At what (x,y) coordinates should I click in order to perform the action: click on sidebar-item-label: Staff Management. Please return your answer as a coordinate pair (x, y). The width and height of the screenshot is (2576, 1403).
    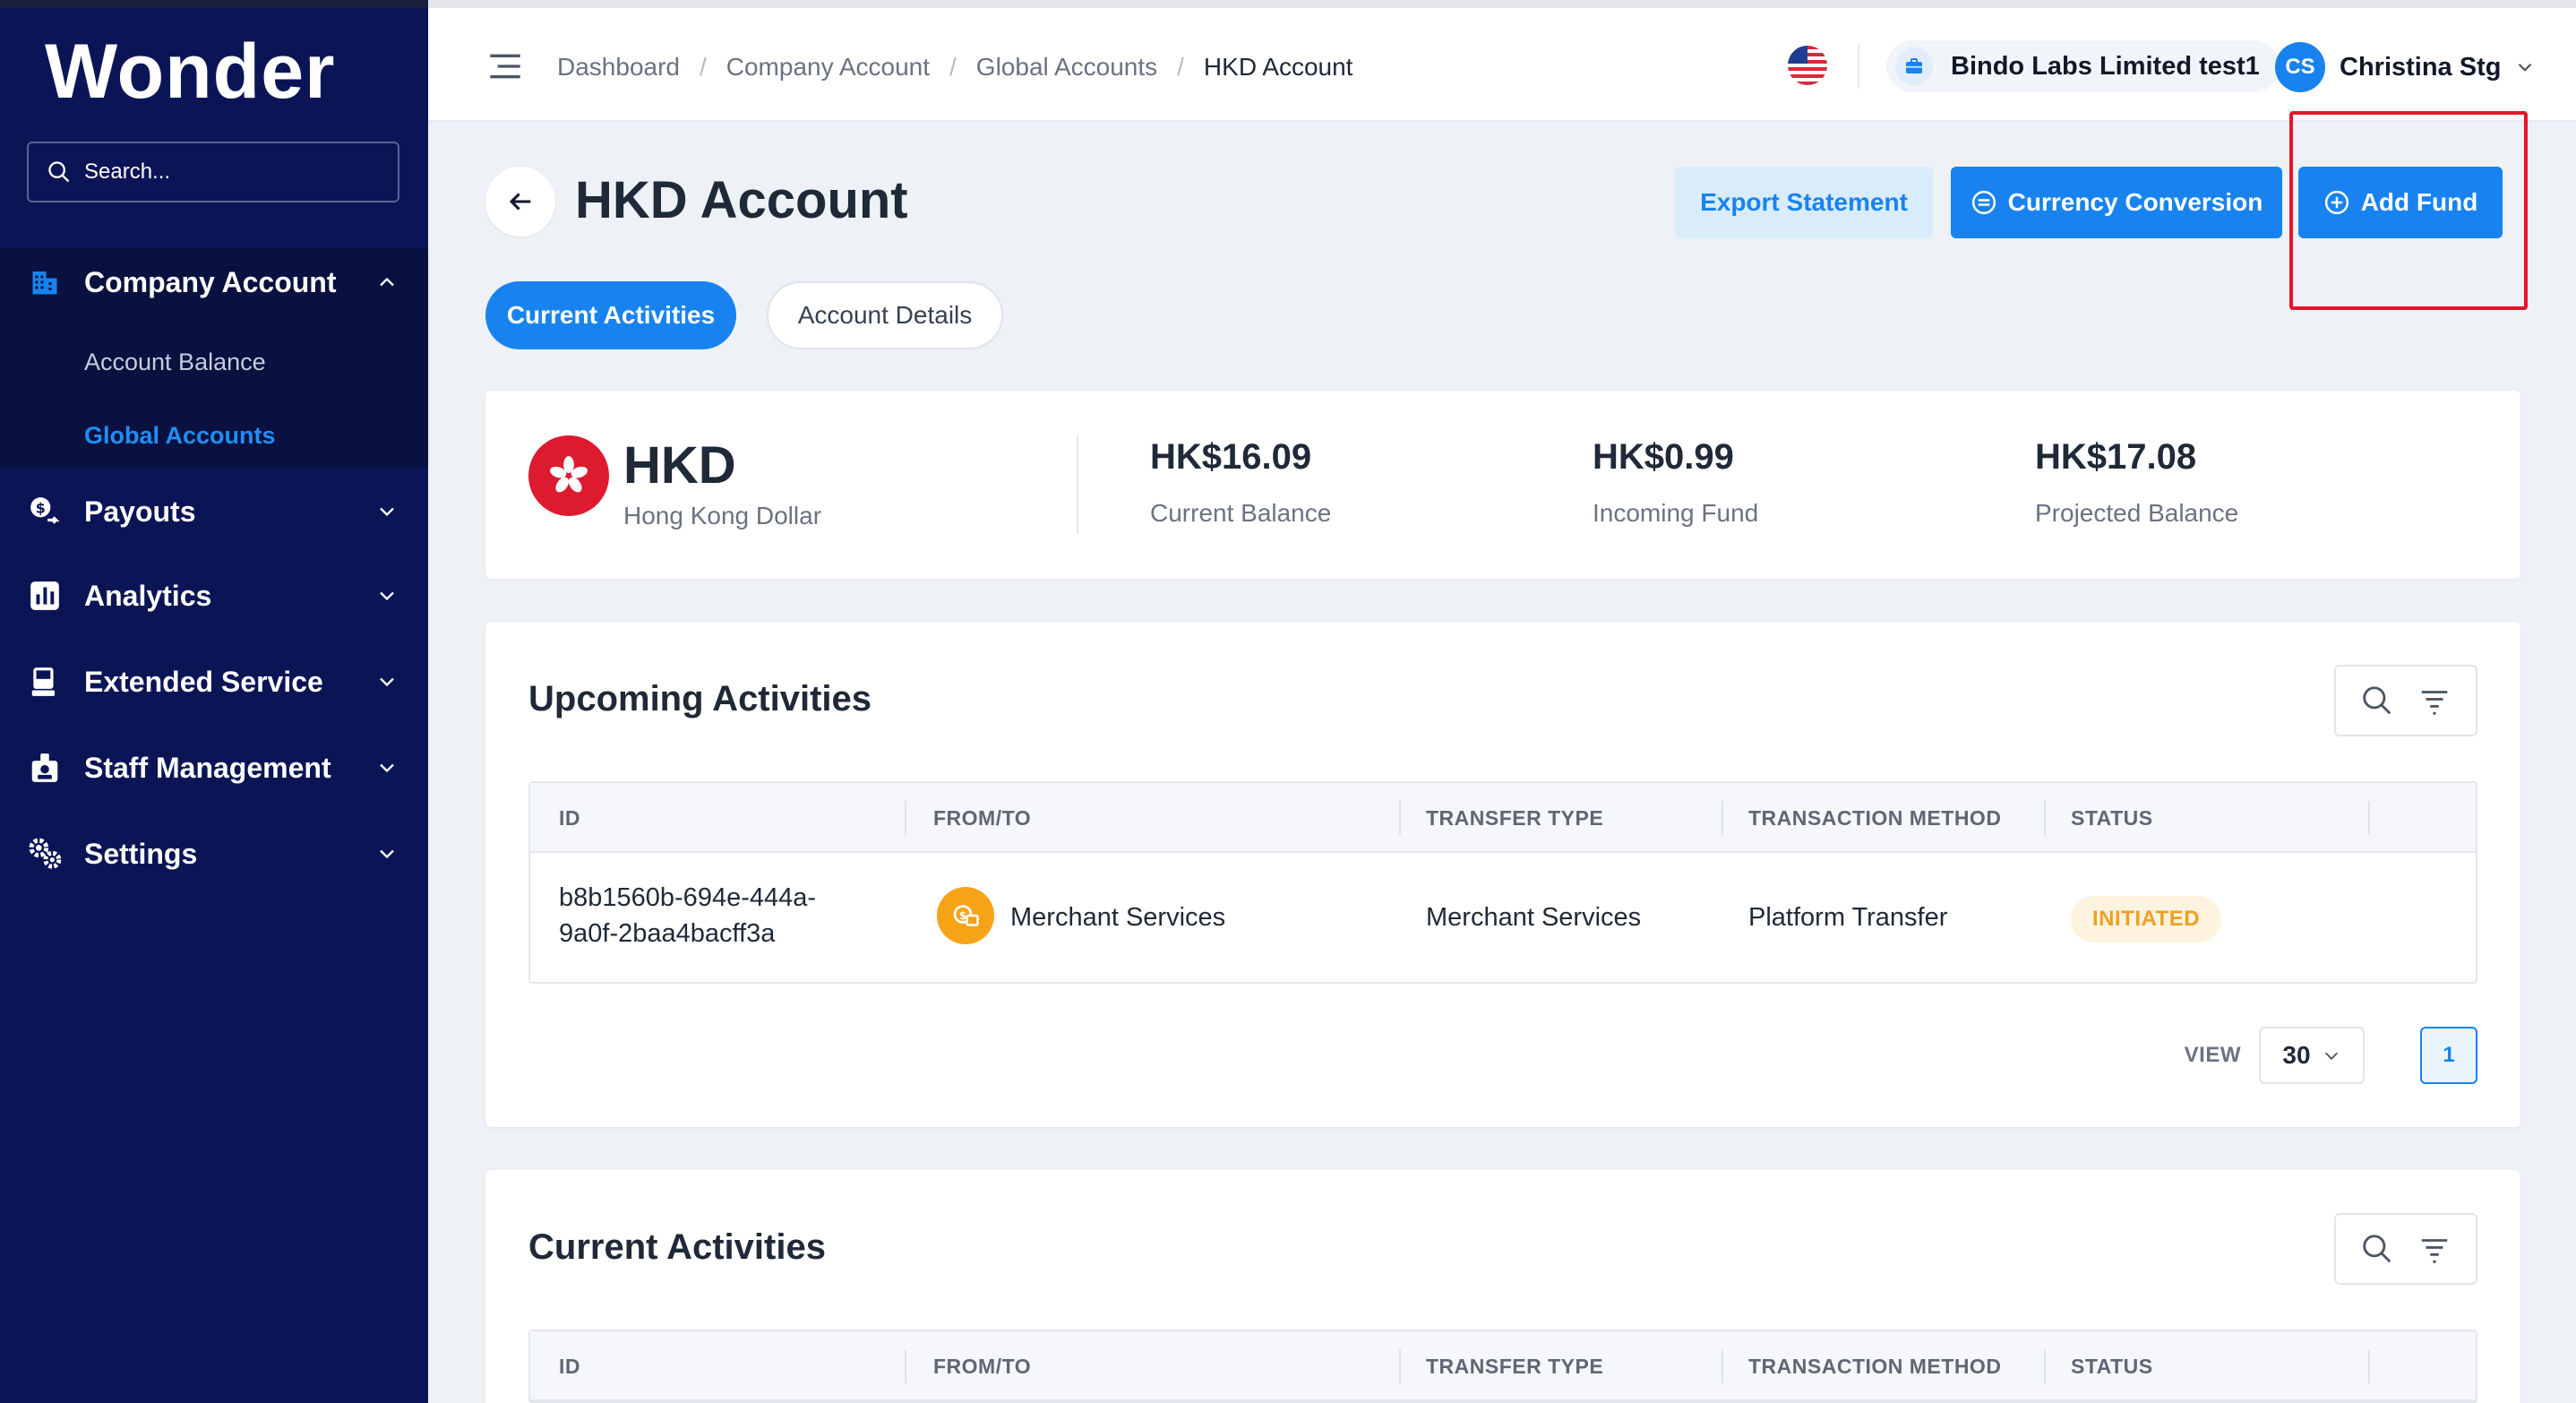
    Looking at the image, I should click on (207, 767).